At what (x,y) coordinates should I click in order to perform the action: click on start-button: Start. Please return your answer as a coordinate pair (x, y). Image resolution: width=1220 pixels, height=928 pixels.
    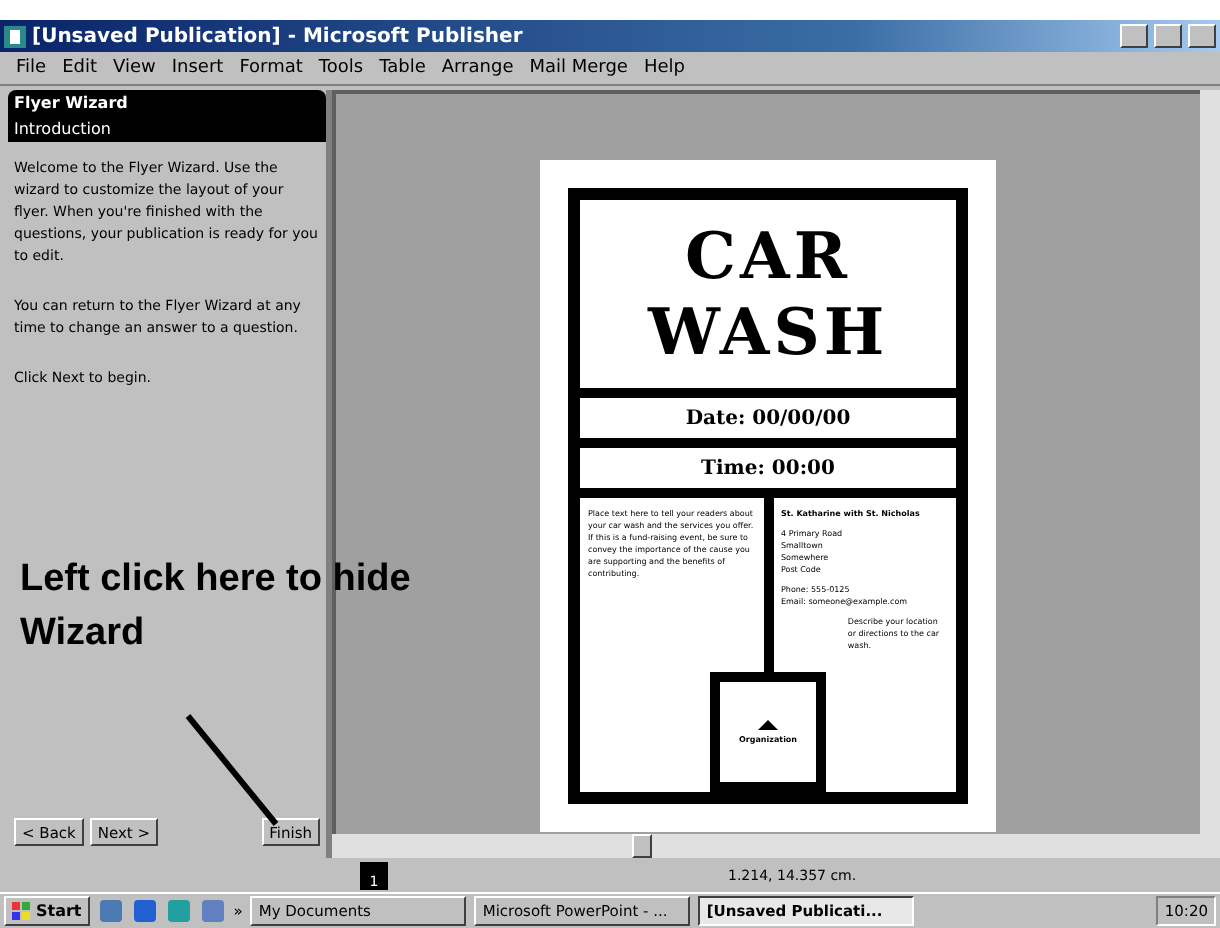
    Looking at the image, I should click on (47, 911).